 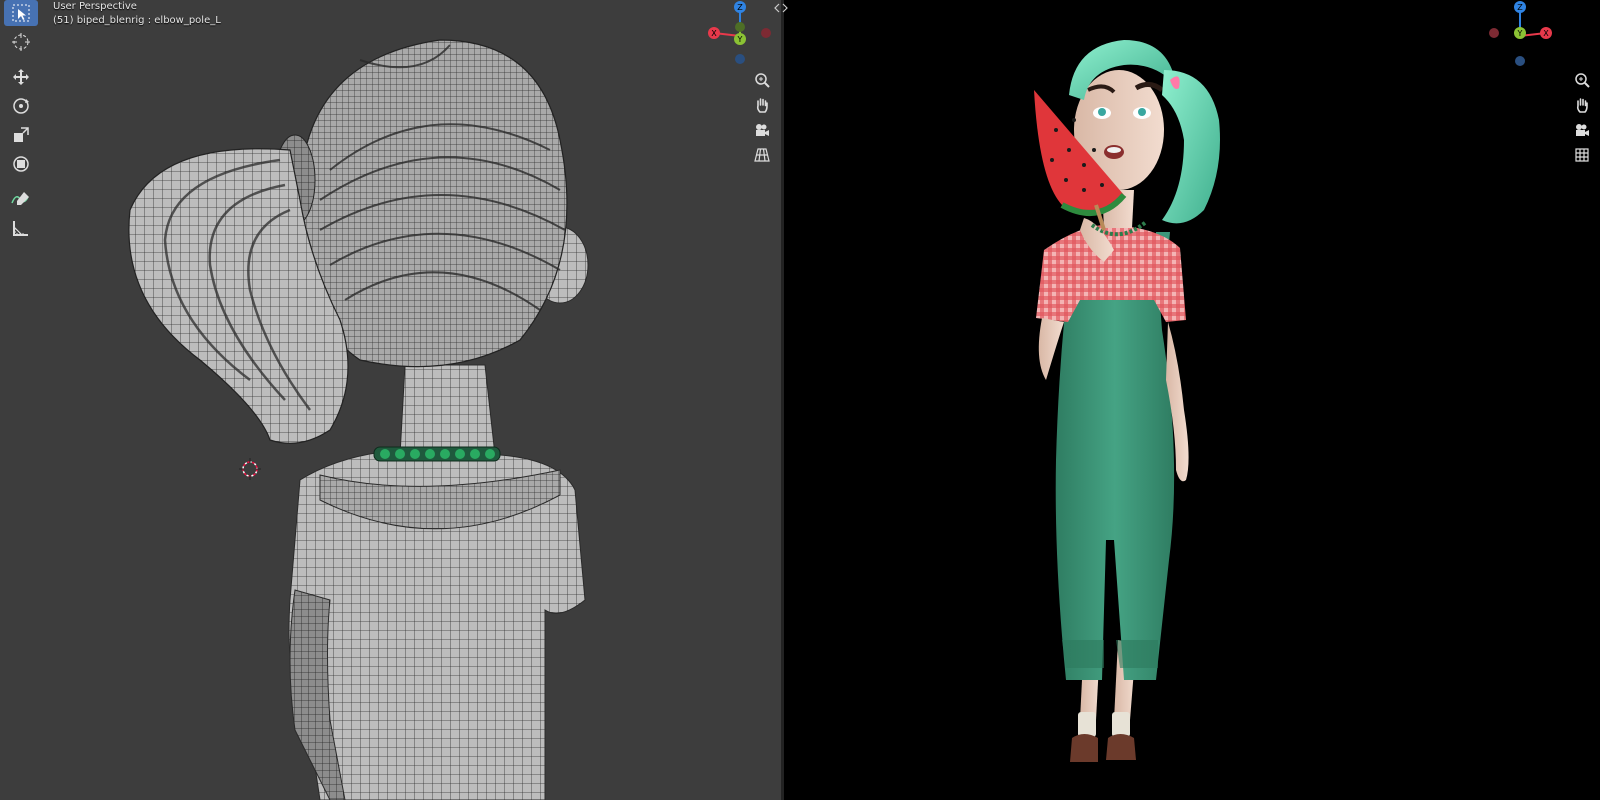 What do you see at coordinates (740, 27) in the screenshot?
I see `neg-y-handle` at bounding box center [740, 27].